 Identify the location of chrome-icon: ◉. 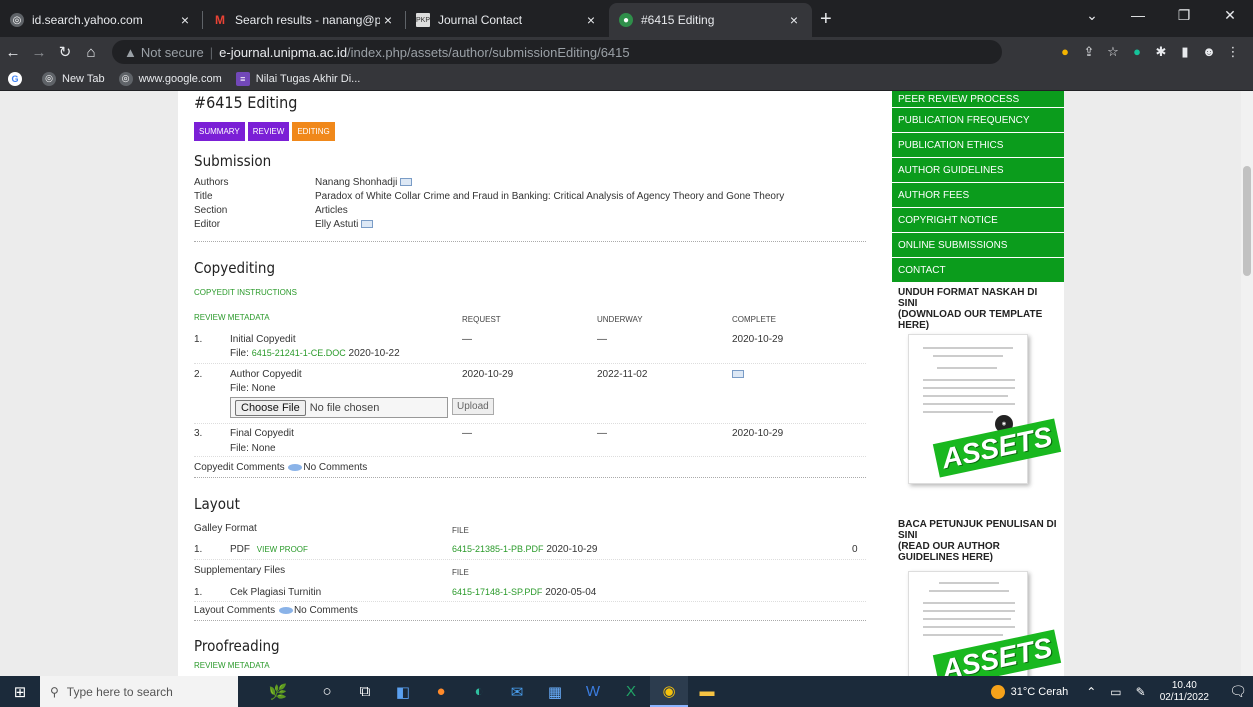
(669, 691).